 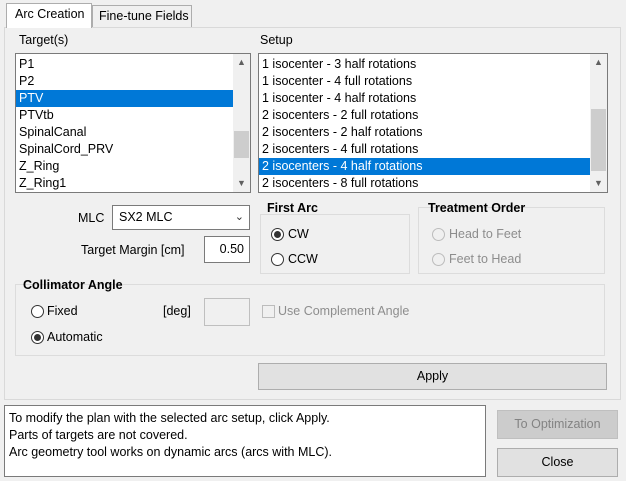 What do you see at coordinates (91, 218) in the screenshot?
I see `mlc-label: MLC` at bounding box center [91, 218].